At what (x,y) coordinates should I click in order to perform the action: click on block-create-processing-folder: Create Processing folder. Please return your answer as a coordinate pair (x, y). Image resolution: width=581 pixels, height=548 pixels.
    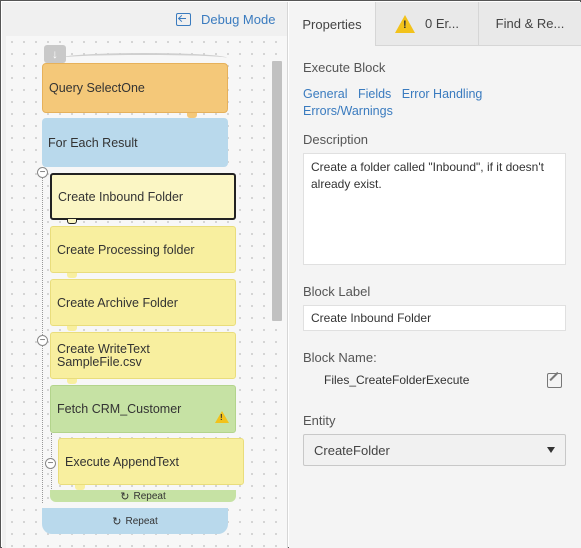
    Looking at the image, I should click on (143, 249).